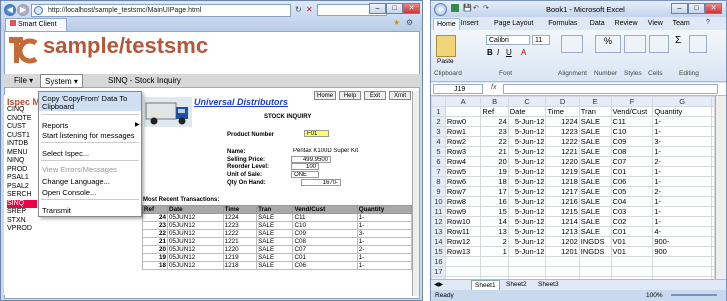 The image size is (727, 301). Describe the element at coordinates (277, 241) in the screenshot. I see `table-row: 21 05JUN12 1221 SALE C08 1-` at that location.